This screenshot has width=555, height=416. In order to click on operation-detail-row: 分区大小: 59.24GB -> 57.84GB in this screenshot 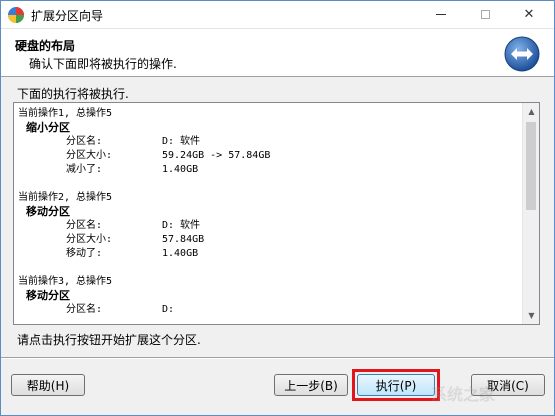, I will do `click(270, 156)`.